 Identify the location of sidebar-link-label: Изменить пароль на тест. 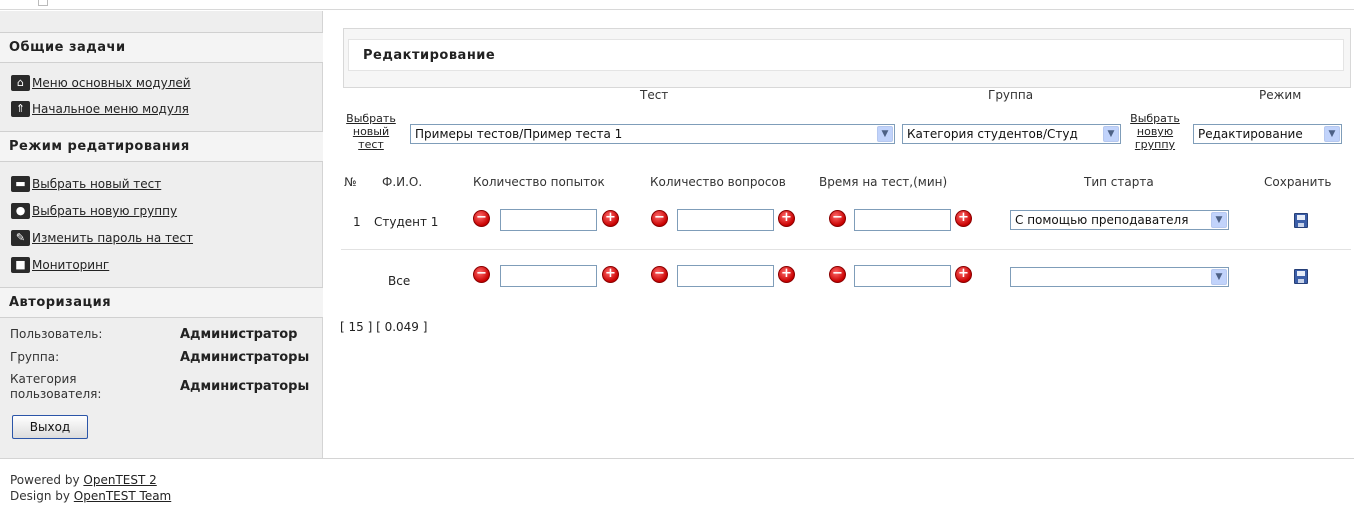
(112, 238).